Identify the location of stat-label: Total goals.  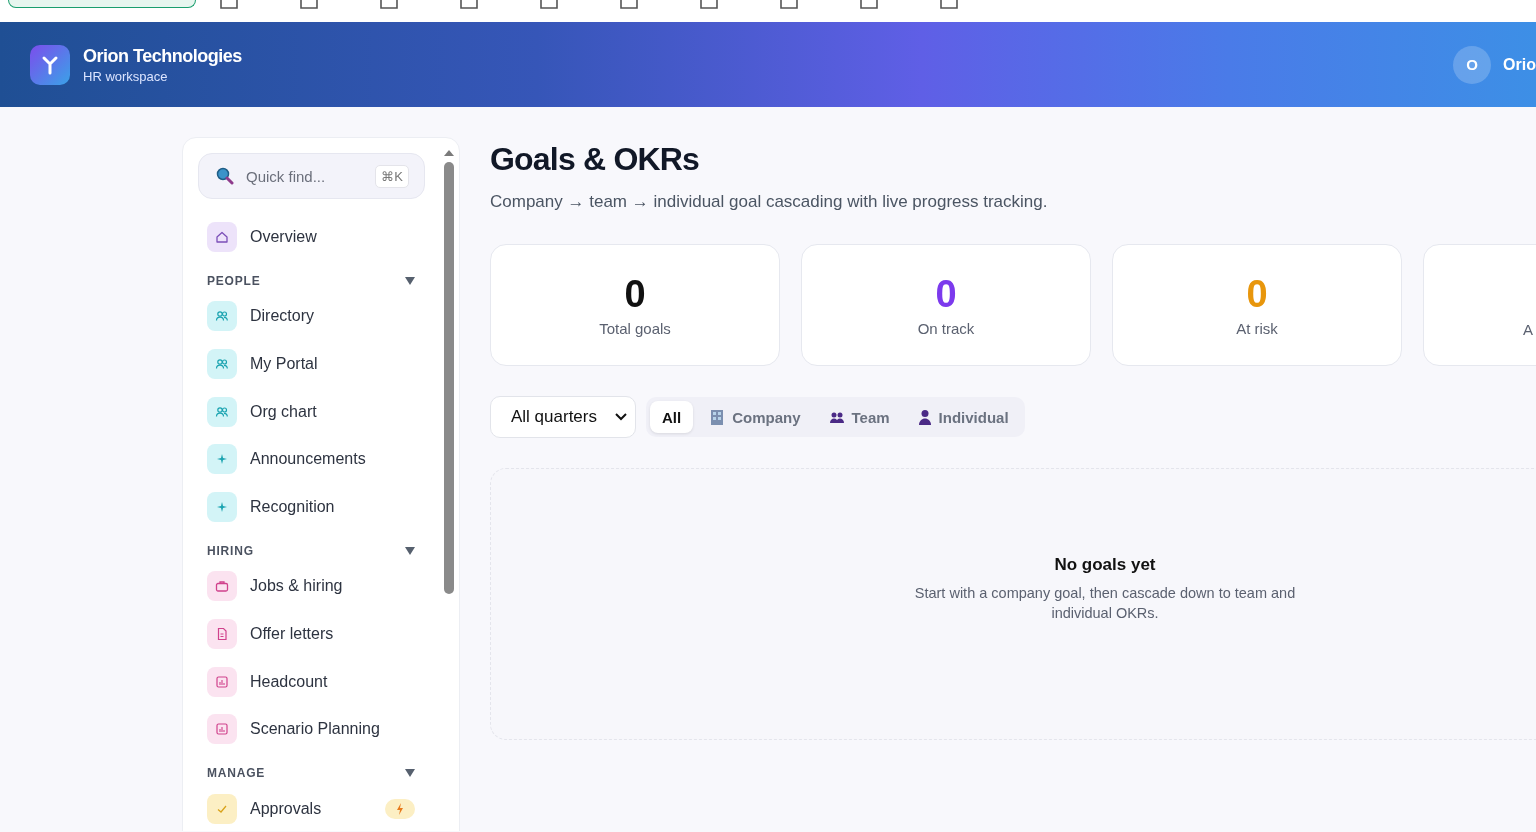
(635, 328).